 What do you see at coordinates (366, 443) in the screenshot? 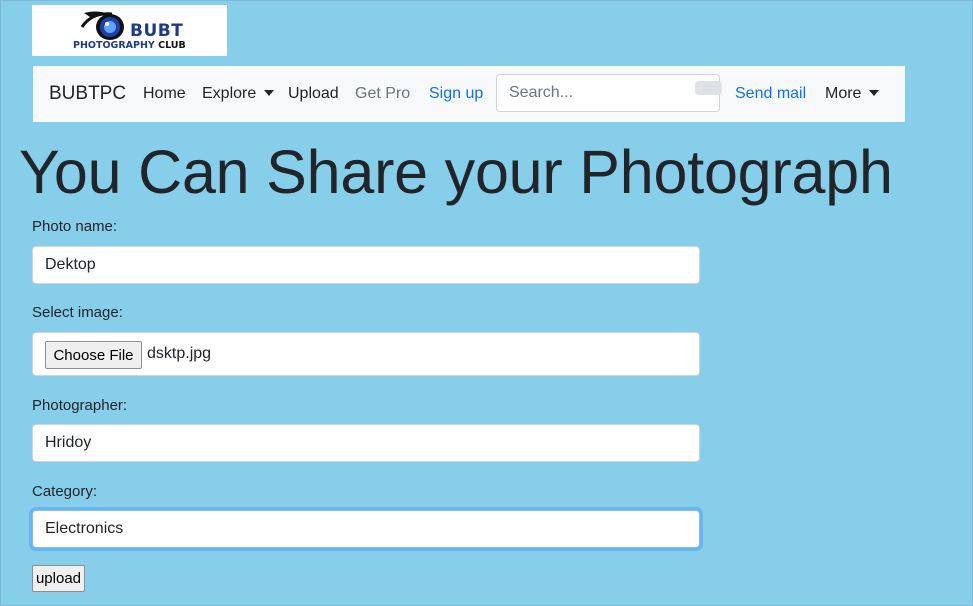
I see `photographer-field` at bounding box center [366, 443].